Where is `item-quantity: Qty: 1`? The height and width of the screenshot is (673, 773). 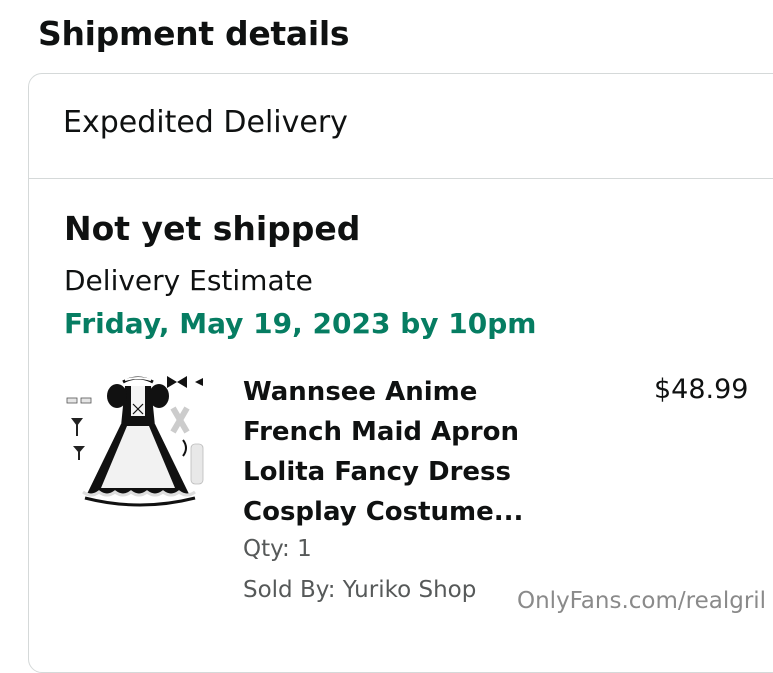
item-quantity: Qty: 1 is located at coordinates (277, 549).